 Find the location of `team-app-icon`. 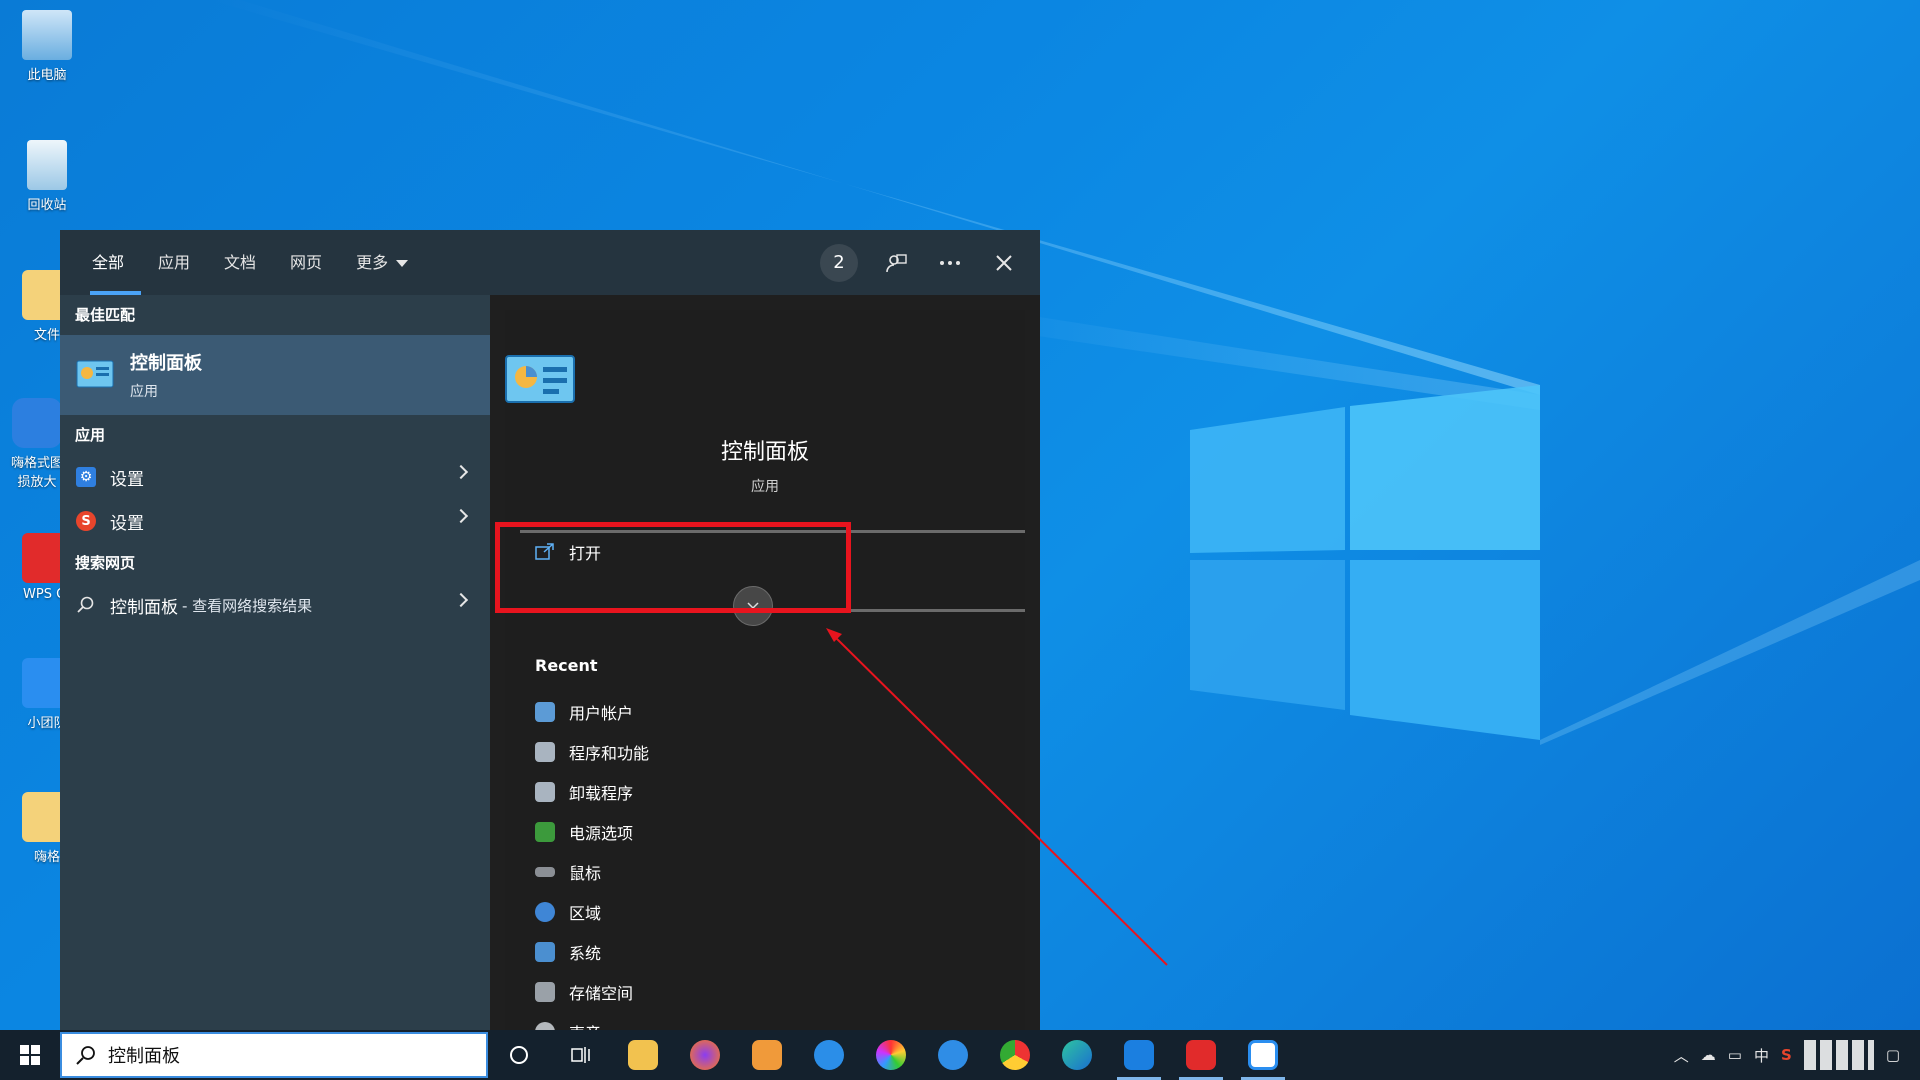

team-app-icon is located at coordinates (1263, 1055).